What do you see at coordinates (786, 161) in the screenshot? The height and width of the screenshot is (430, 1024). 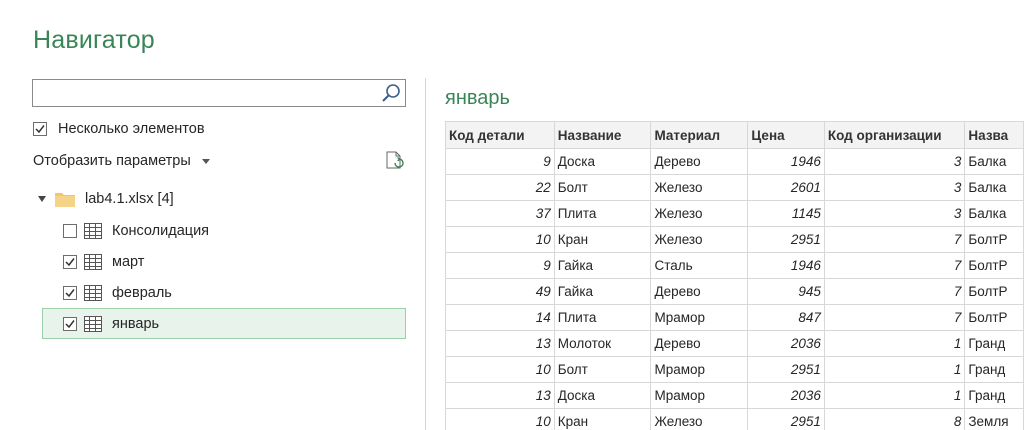 I see `table-cell: 1946` at bounding box center [786, 161].